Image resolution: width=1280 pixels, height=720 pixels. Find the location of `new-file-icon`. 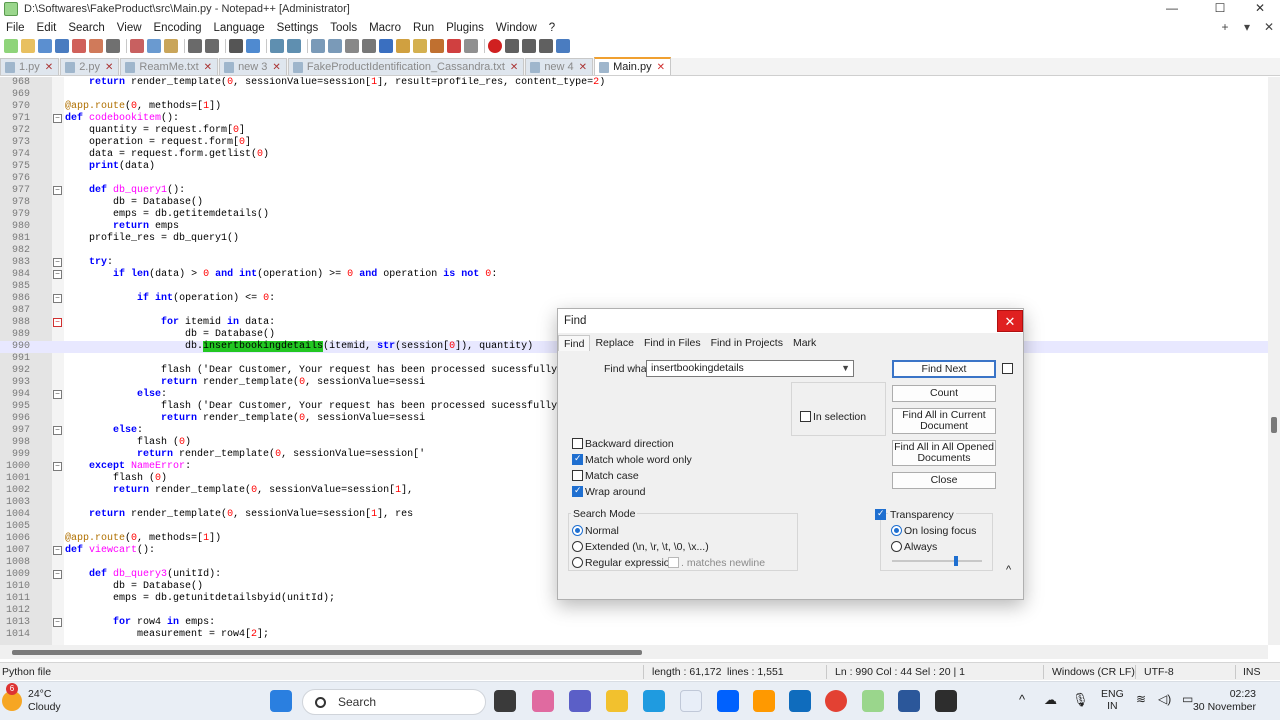

new-file-icon is located at coordinates (11, 46).